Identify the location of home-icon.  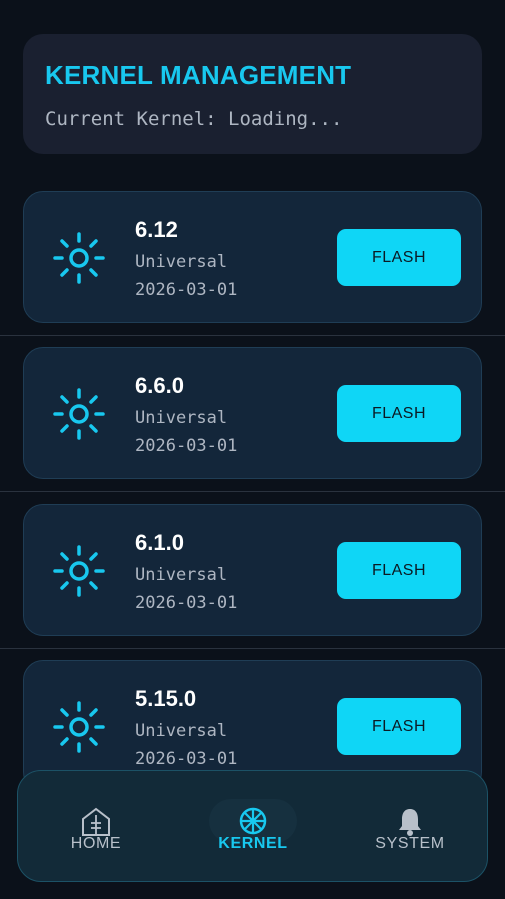
(96, 821).